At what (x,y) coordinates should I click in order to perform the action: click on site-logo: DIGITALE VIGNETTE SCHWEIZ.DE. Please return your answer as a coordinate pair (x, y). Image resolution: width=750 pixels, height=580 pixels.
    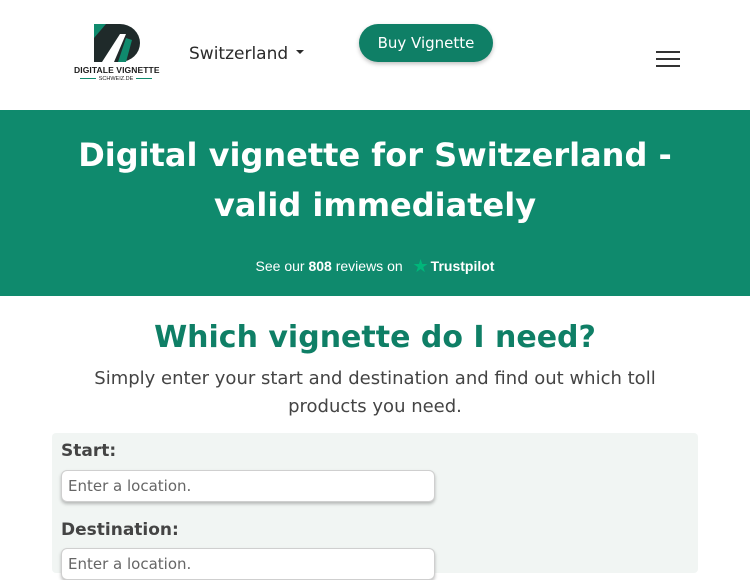
    Looking at the image, I should click on (117, 55).